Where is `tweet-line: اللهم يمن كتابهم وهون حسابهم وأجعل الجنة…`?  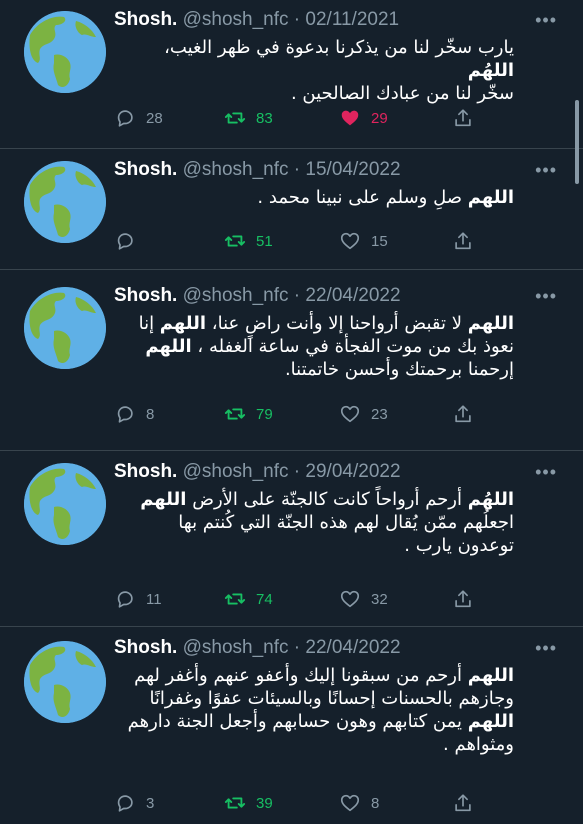 tweet-line: اللهم يمن كتابهم وهون حسابهم وأجعل الجنة… is located at coordinates (314, 721).